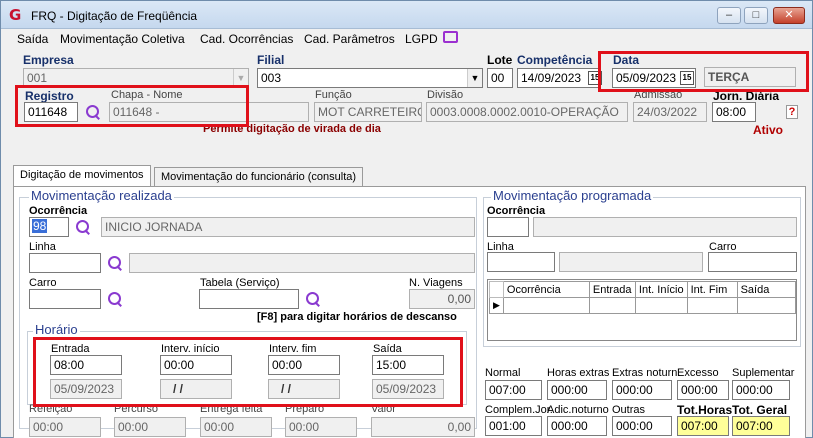 This screenshot has height=438, width=813. What do you see at coordinates (209, 112) in the screenshot?
I see `chapa-nome-field: 011648 -` at bounding box center [209, 112].